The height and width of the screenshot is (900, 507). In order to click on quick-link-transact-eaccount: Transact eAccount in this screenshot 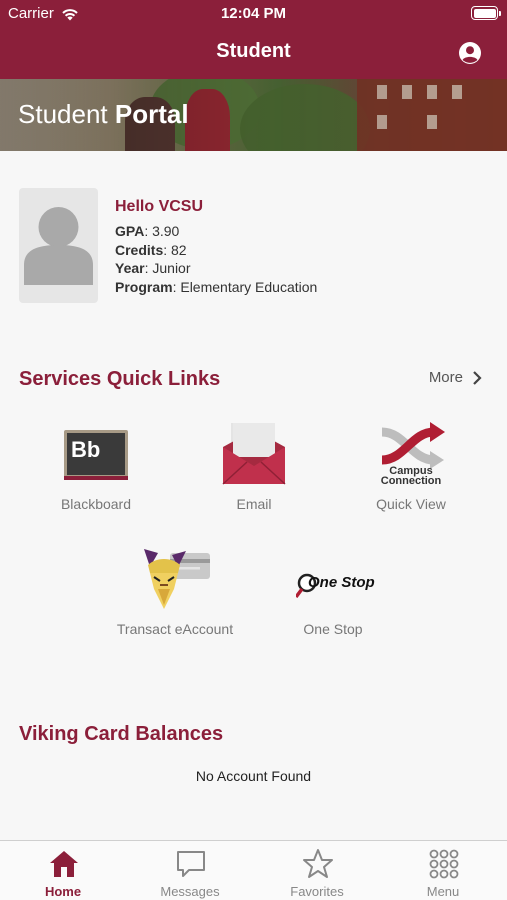, I will do `click(175, 591)`.